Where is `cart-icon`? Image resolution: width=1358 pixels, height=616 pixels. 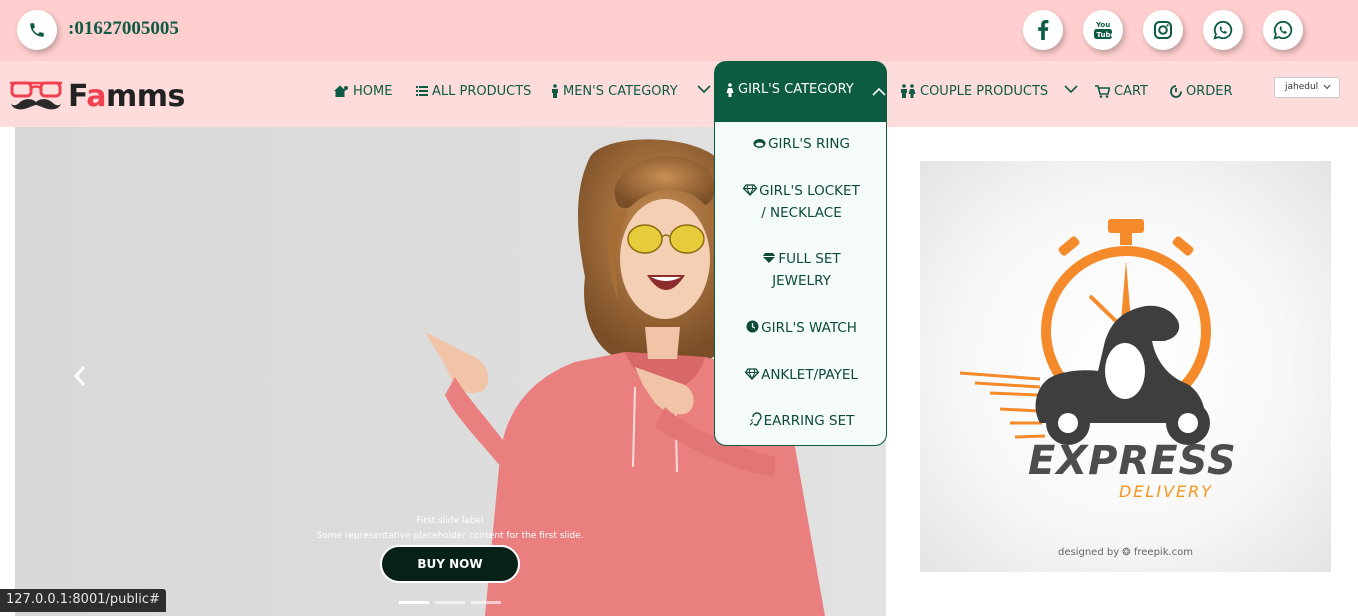
cart-icon is located at coordinates (1102, 91).